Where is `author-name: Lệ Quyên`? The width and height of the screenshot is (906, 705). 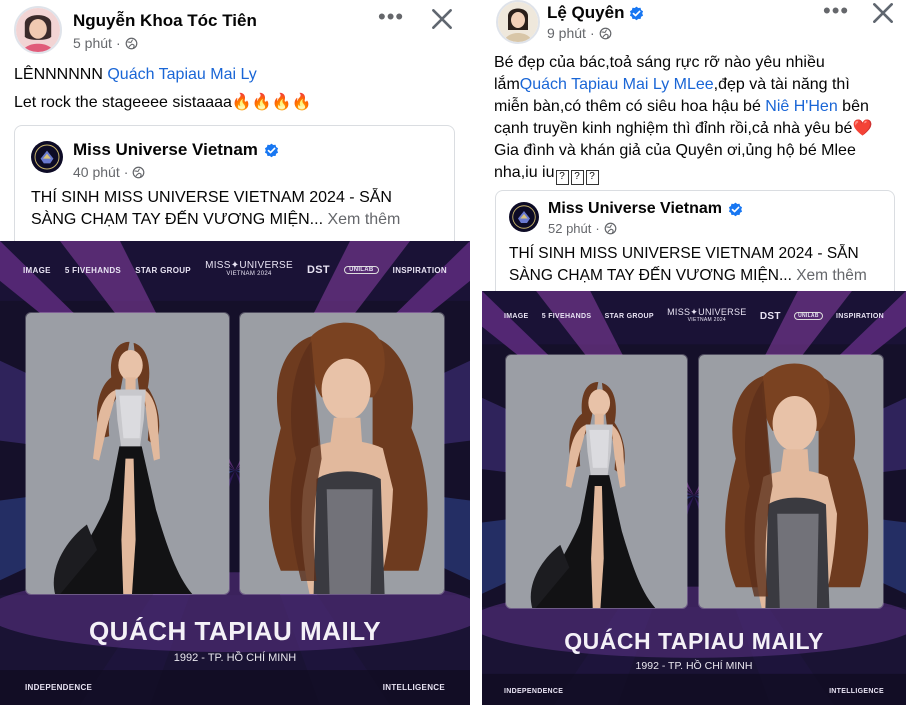
author-name: Lệ Quyên is located at coordinates (595, 13).